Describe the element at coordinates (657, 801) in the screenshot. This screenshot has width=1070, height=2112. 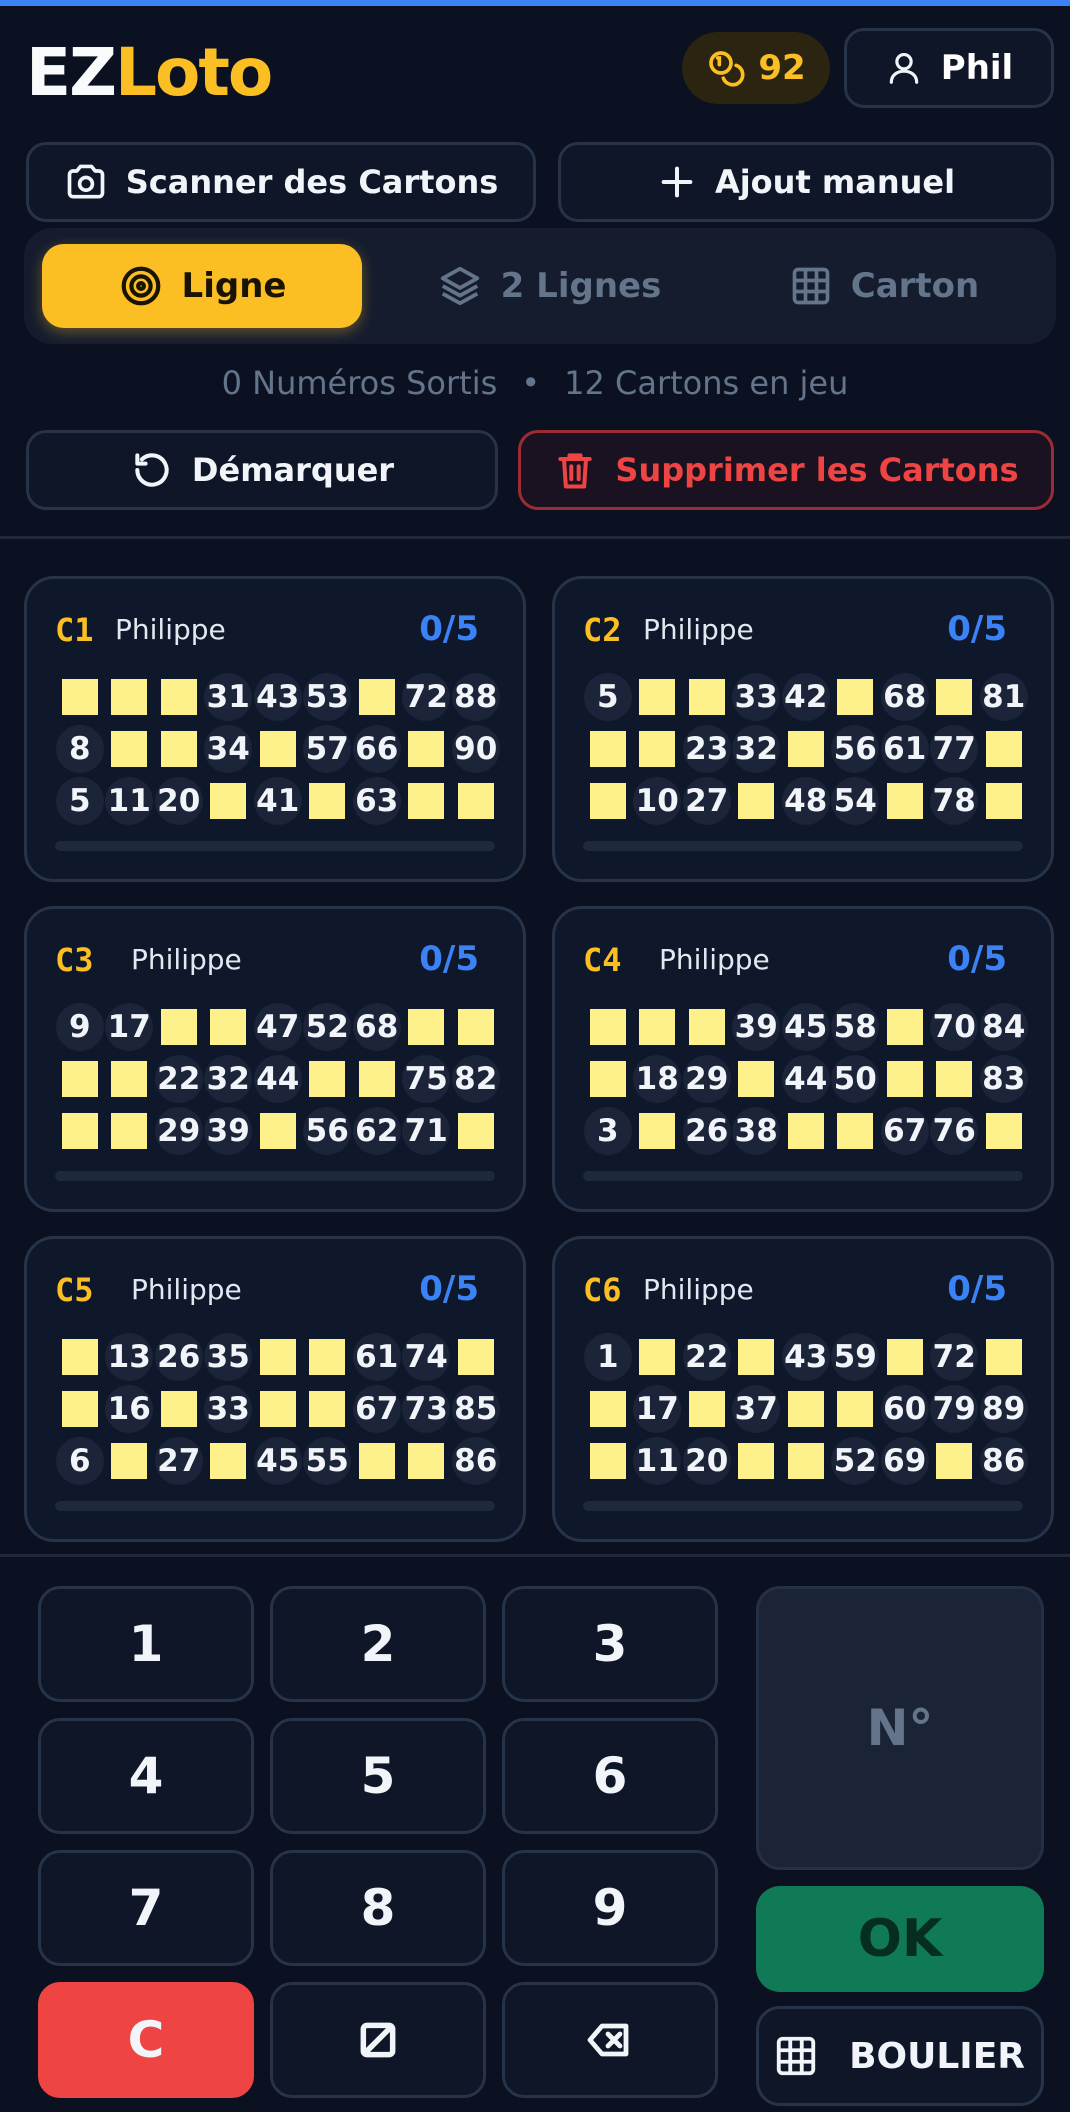
I see `number-cell: 10` at that location.